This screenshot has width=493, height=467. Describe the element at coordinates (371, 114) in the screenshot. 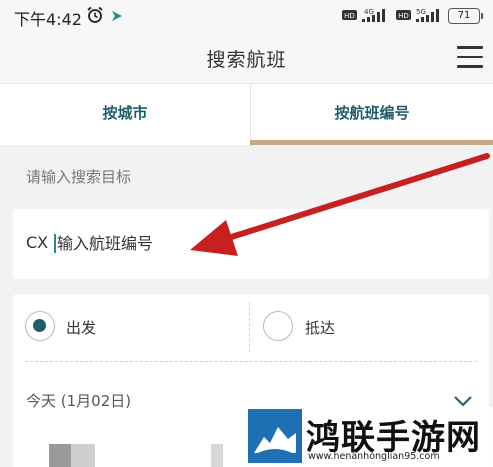

I see `tab-by-flight-number: 按航班编号` at that location.